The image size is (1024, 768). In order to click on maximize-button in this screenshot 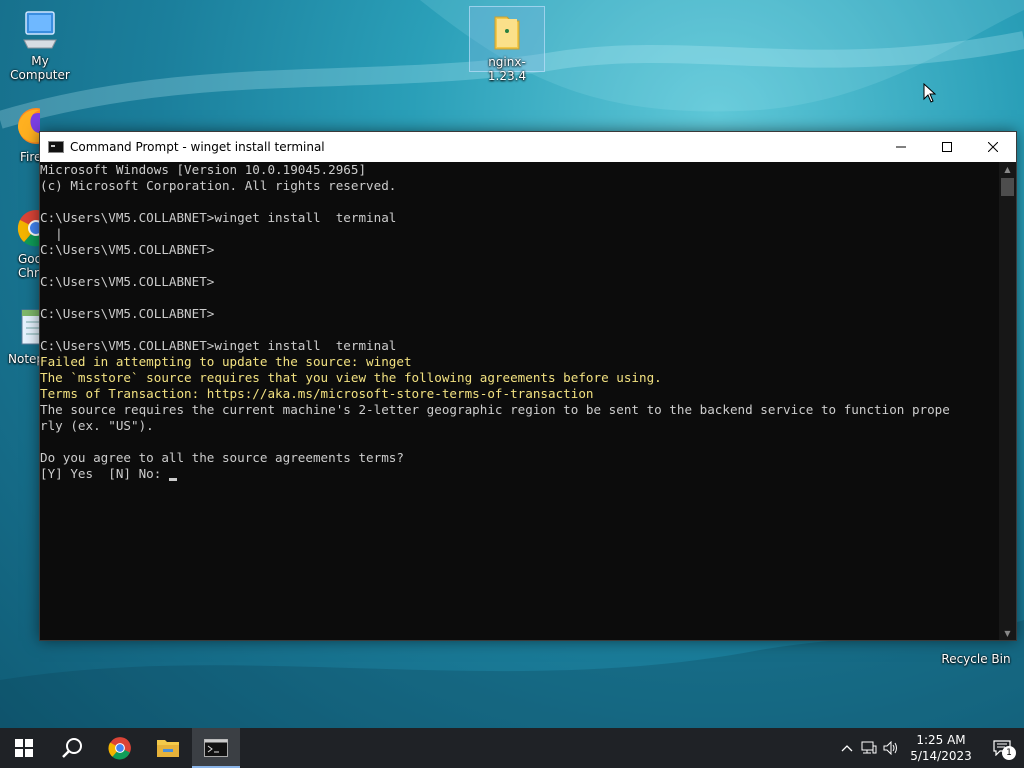, I will do `click(947, 147)`.